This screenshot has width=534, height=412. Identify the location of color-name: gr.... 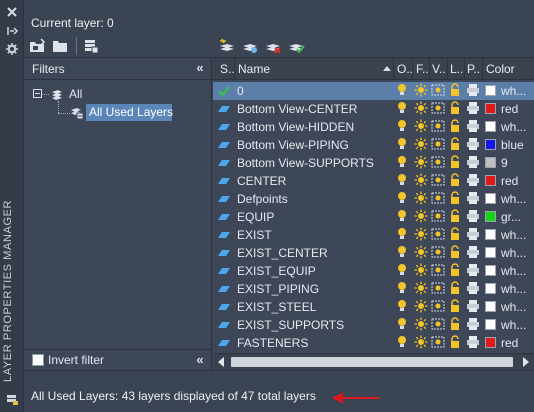
(511, 217).